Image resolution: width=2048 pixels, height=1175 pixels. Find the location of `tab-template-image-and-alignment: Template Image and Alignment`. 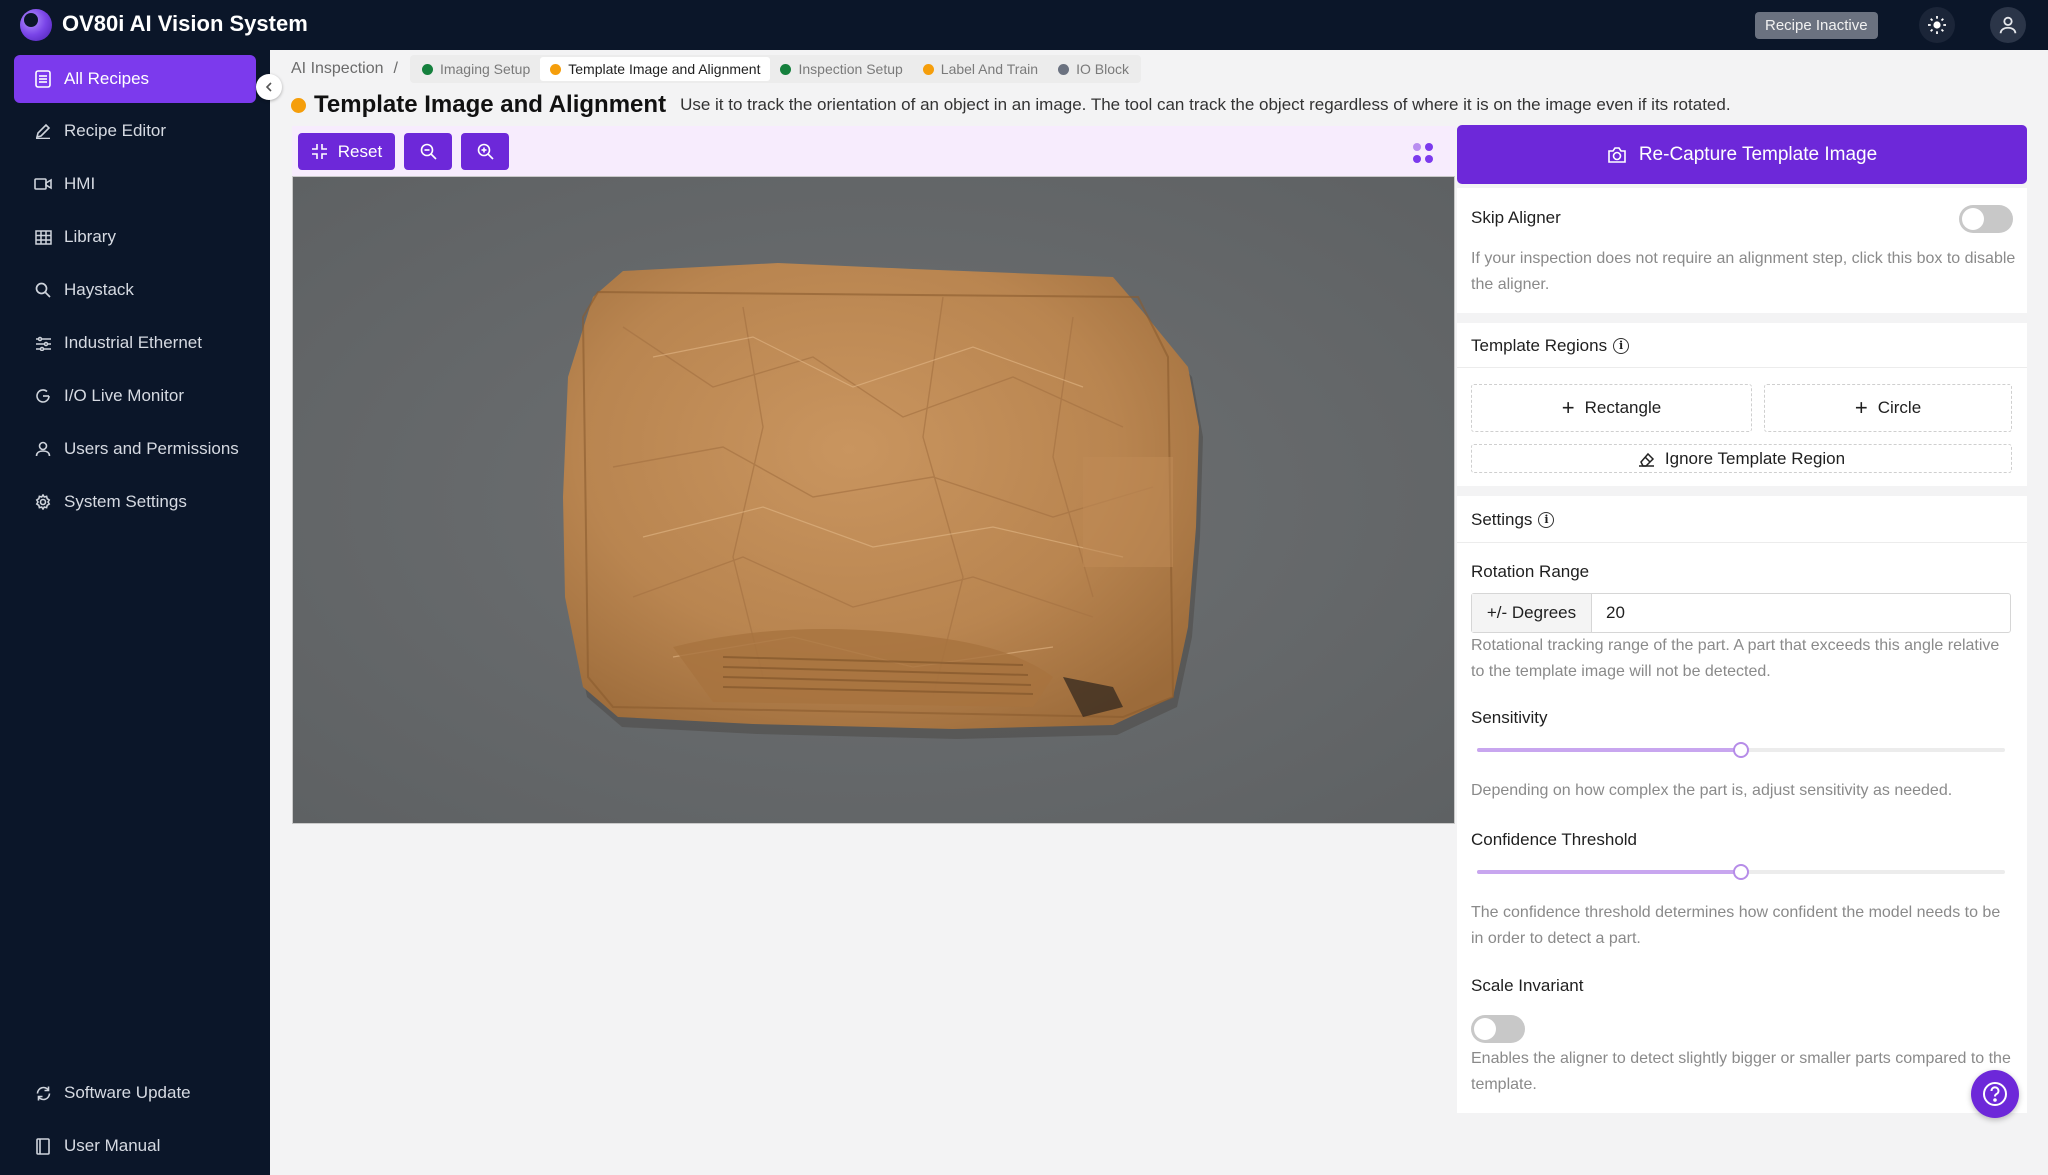

tab-template-image-and-alignment: Template Image and Alignment is located at coordinates (655, 69).